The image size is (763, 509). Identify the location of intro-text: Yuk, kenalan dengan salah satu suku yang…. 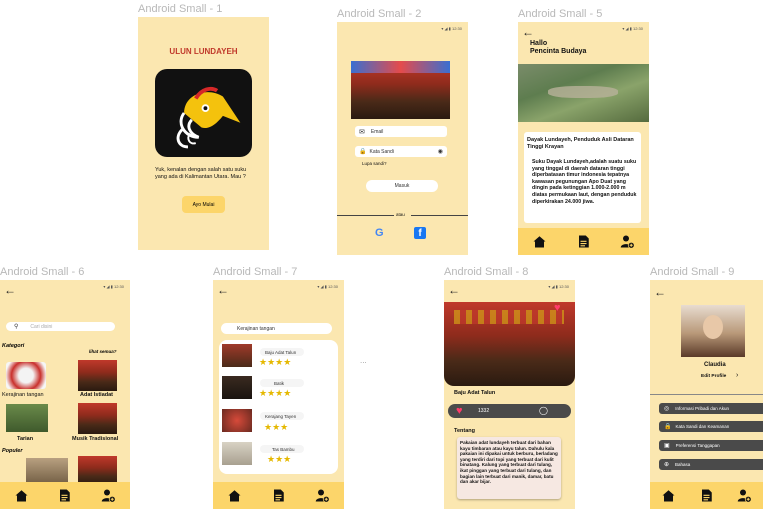
(201, 174).